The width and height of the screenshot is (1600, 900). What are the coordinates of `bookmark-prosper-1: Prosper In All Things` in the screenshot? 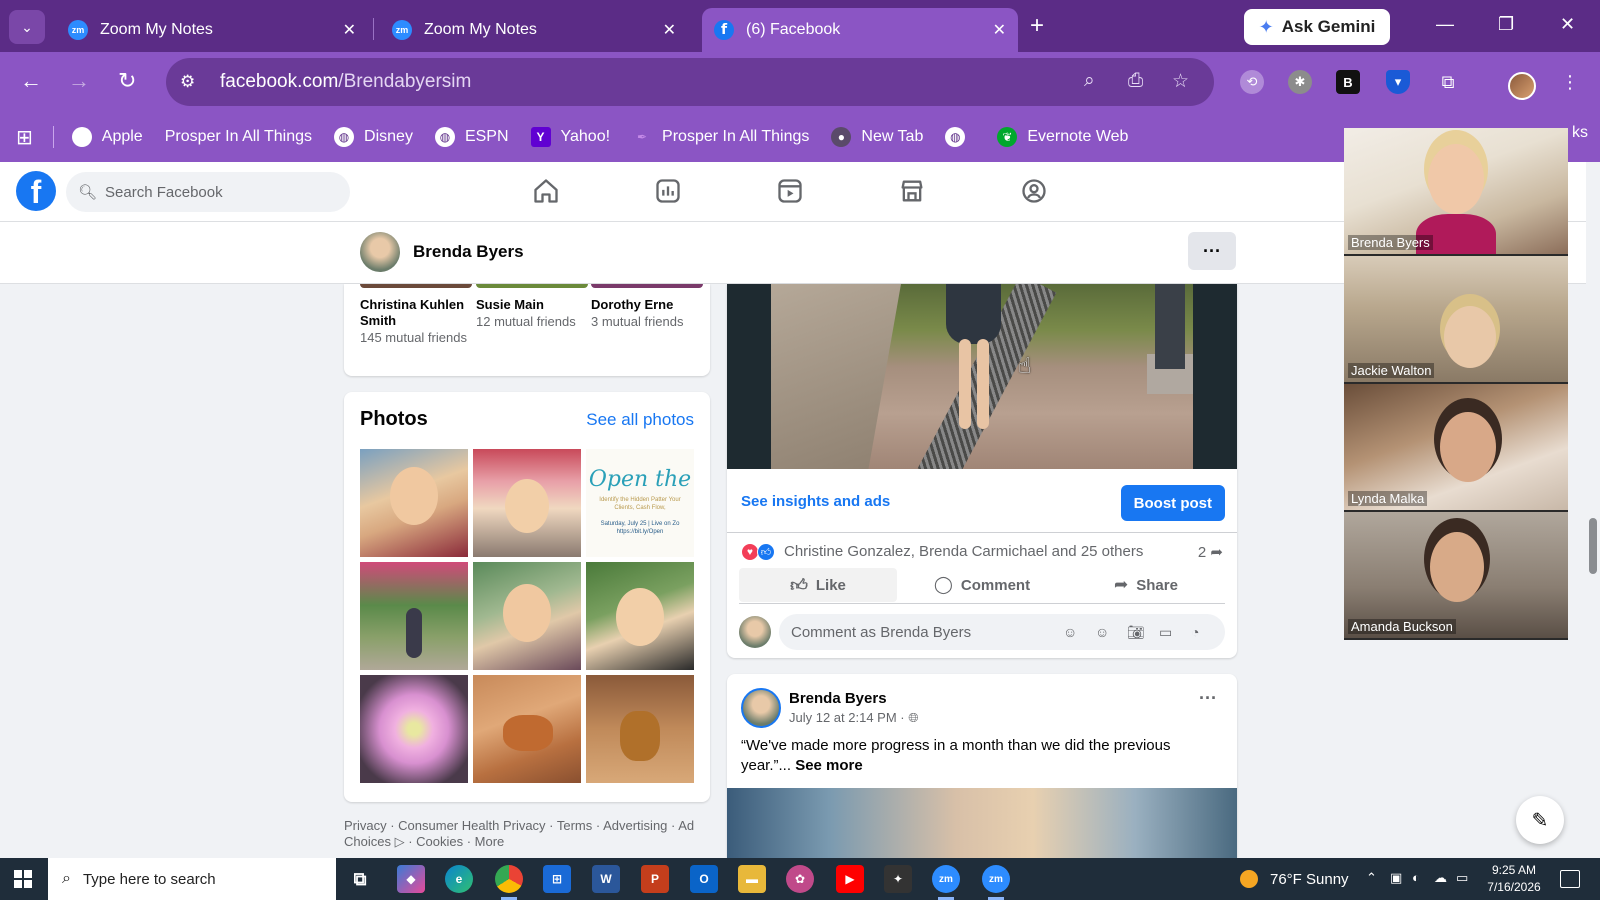 It's located at (238, 137).